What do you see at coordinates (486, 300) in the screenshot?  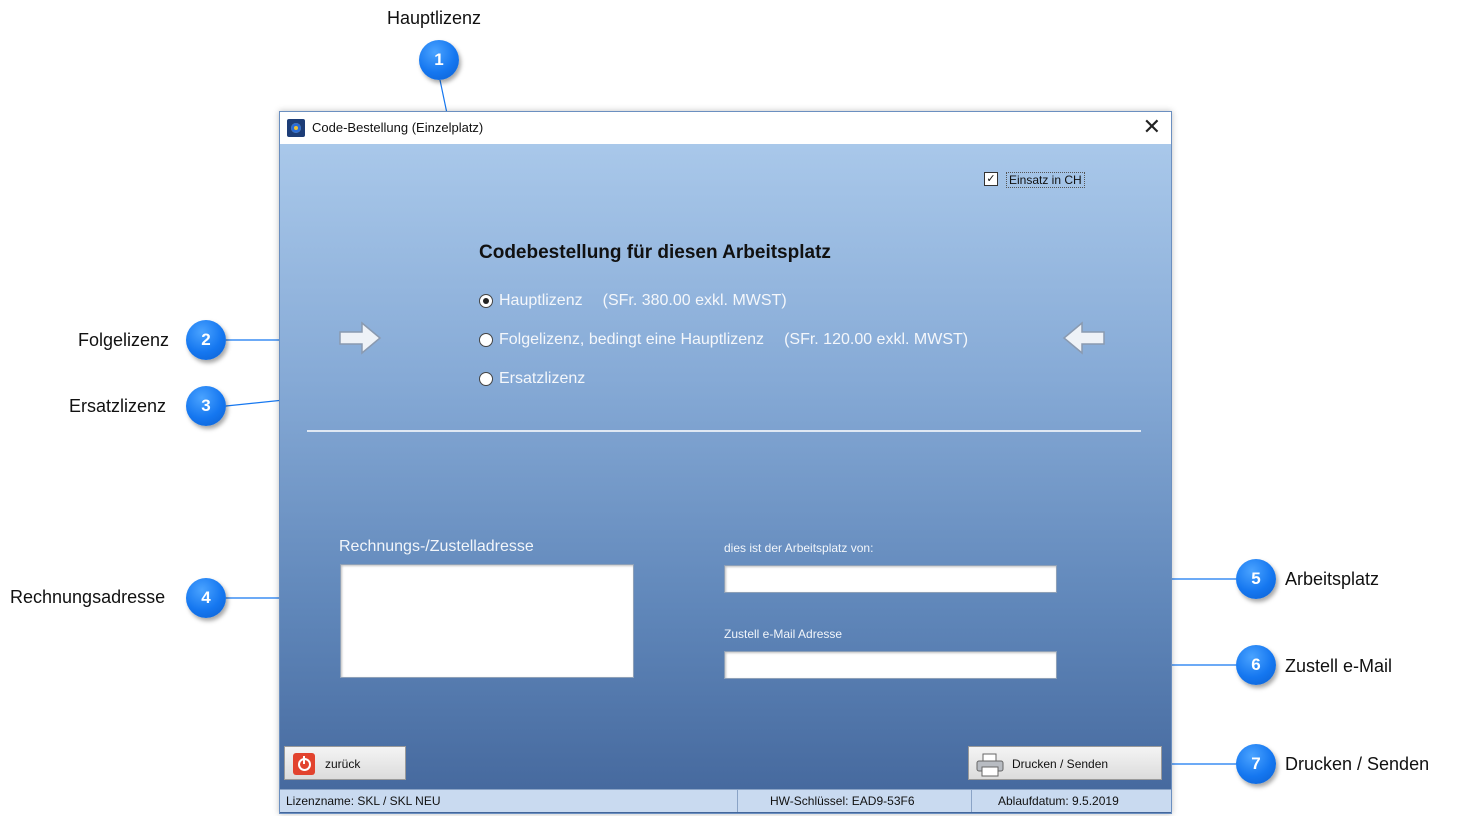 I see `radio-button-hauptlizenz` at bounding box center [486, 300].